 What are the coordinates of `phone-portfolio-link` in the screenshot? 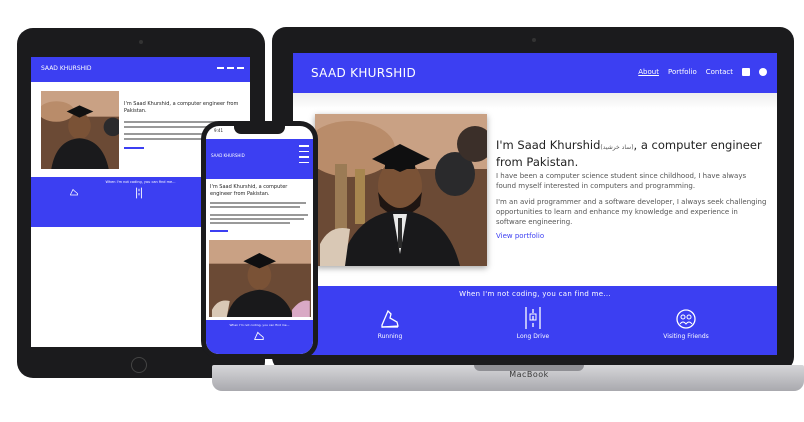 It's located at (219, 231).